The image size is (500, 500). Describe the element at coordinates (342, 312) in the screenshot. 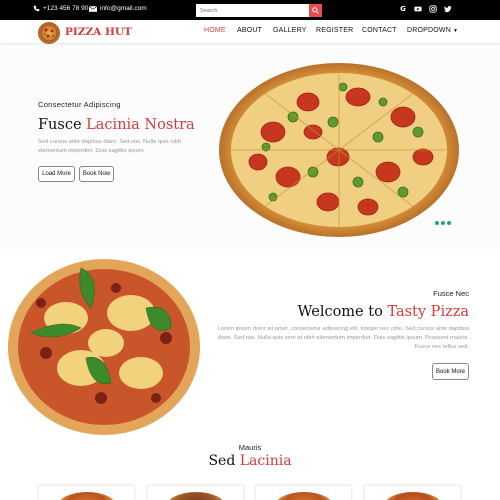

I see `welcome-title-plain: Welcome to` at that location.